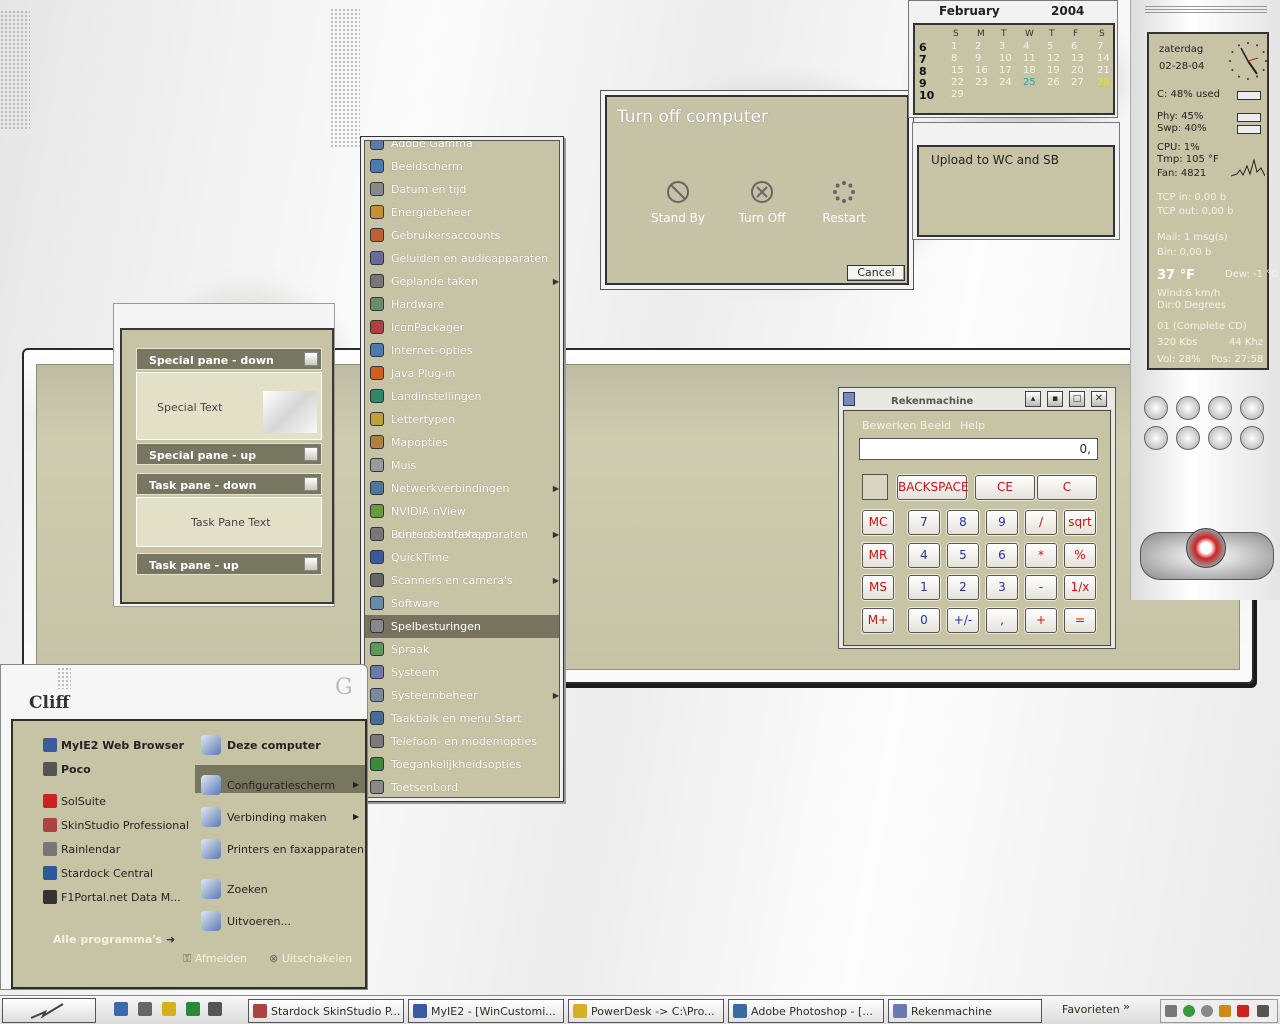  Describe the element at coordinates (1207, 1011) in the screenshot. I see `tray-monitor-icon` at that location.